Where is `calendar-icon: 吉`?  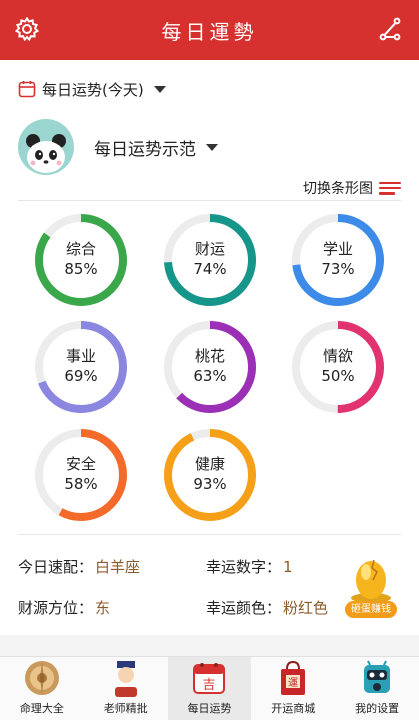
calendar-icon: 吉 is located at coordinates (209, 678).